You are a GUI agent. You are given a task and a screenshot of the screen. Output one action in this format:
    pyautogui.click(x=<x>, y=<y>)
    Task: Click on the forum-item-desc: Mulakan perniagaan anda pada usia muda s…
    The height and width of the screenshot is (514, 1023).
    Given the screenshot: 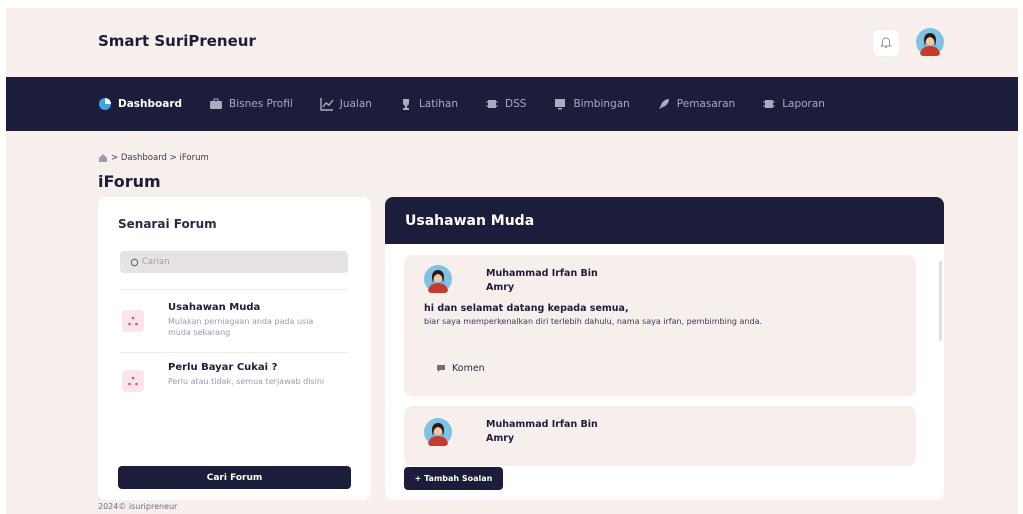 What is the action you would take?
    pyautogui.click(x=241, y=327)
    